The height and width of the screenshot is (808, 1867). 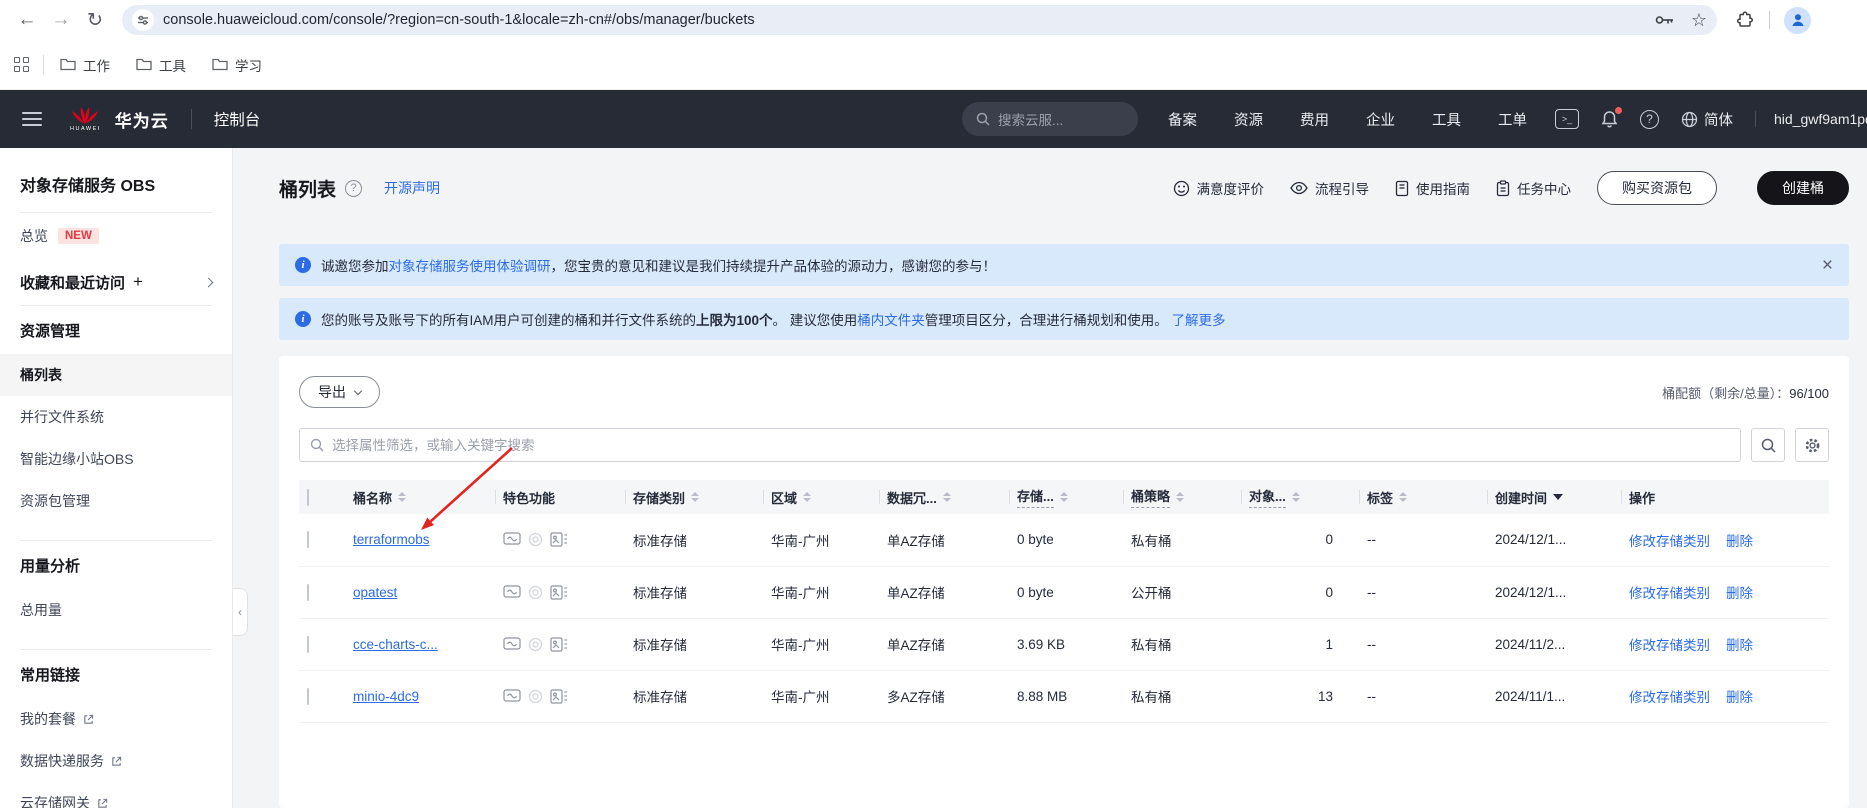 What do you see at coordinates (1182, 119) in the screenshot?
I see `nav-item-beian: 备案` at bounding box center [1182, 119].